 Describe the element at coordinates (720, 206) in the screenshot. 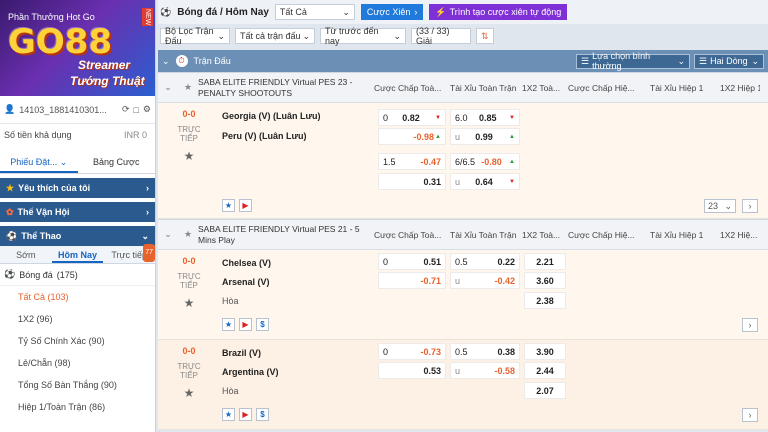

I see `more-bets-select: 23 ⌄` at that location.